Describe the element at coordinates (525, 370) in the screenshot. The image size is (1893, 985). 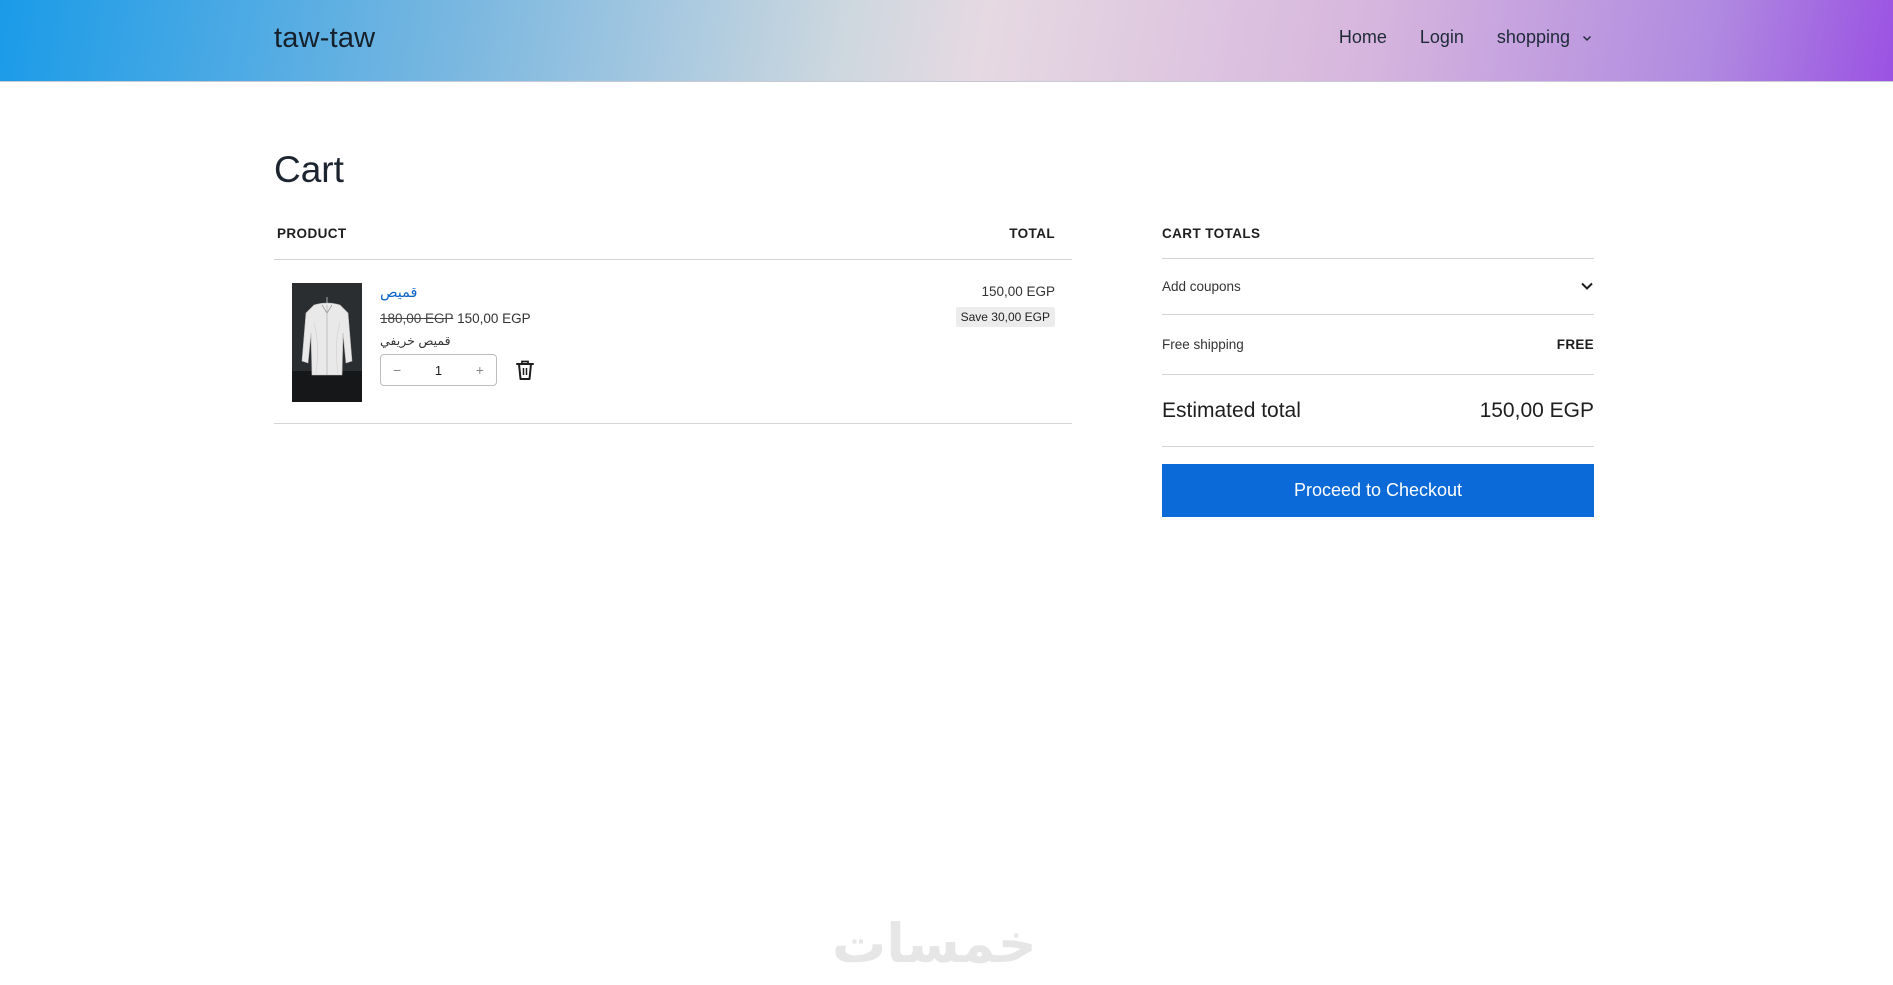
I see `trash-icon` at that location.